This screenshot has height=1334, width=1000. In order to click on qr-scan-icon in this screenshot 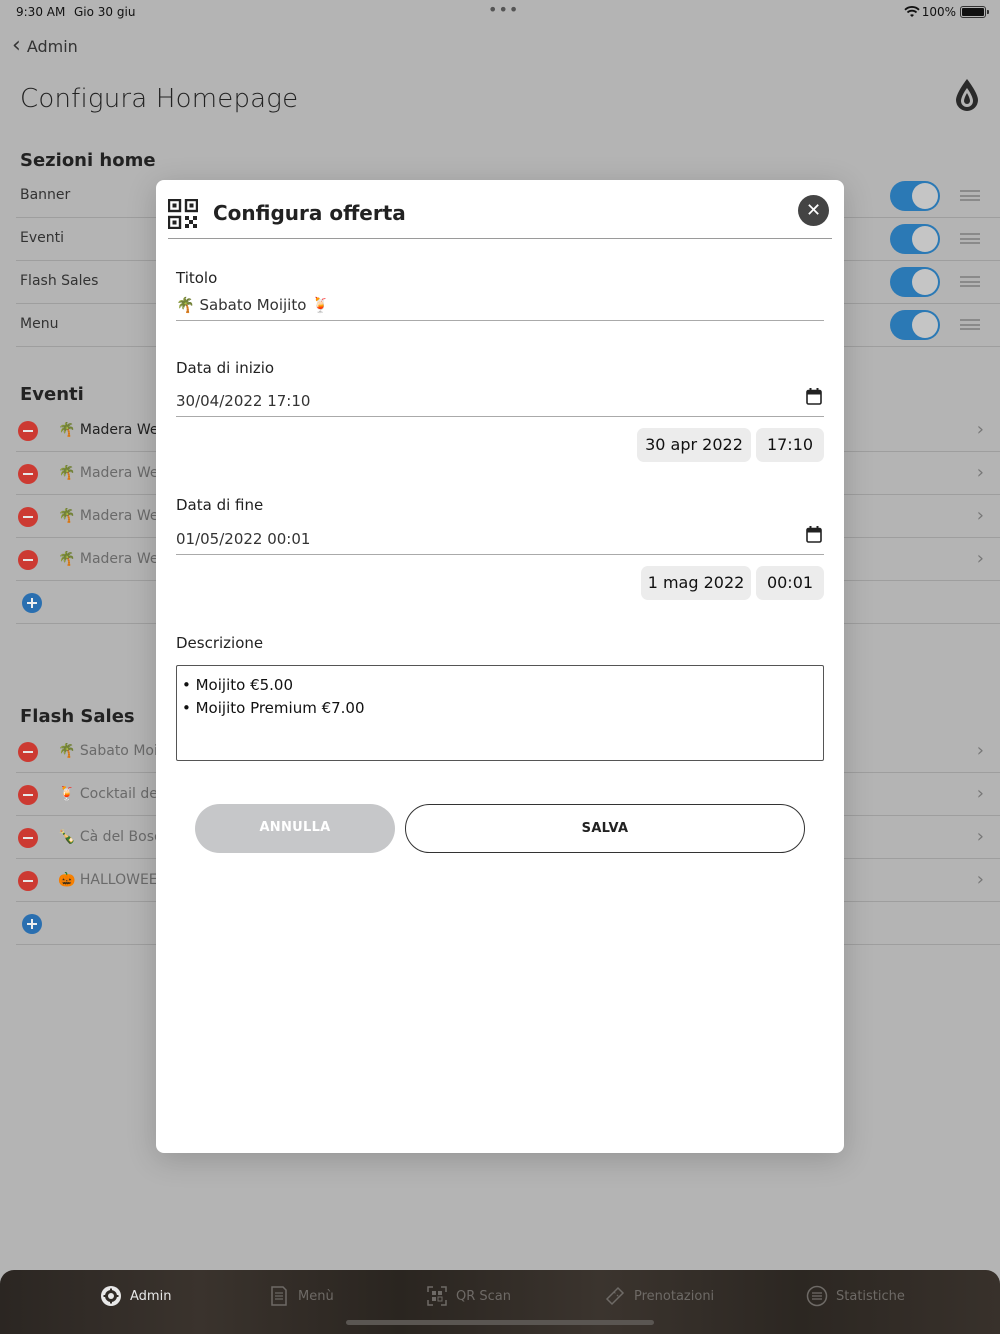, I will do `click(437, 1296)`.